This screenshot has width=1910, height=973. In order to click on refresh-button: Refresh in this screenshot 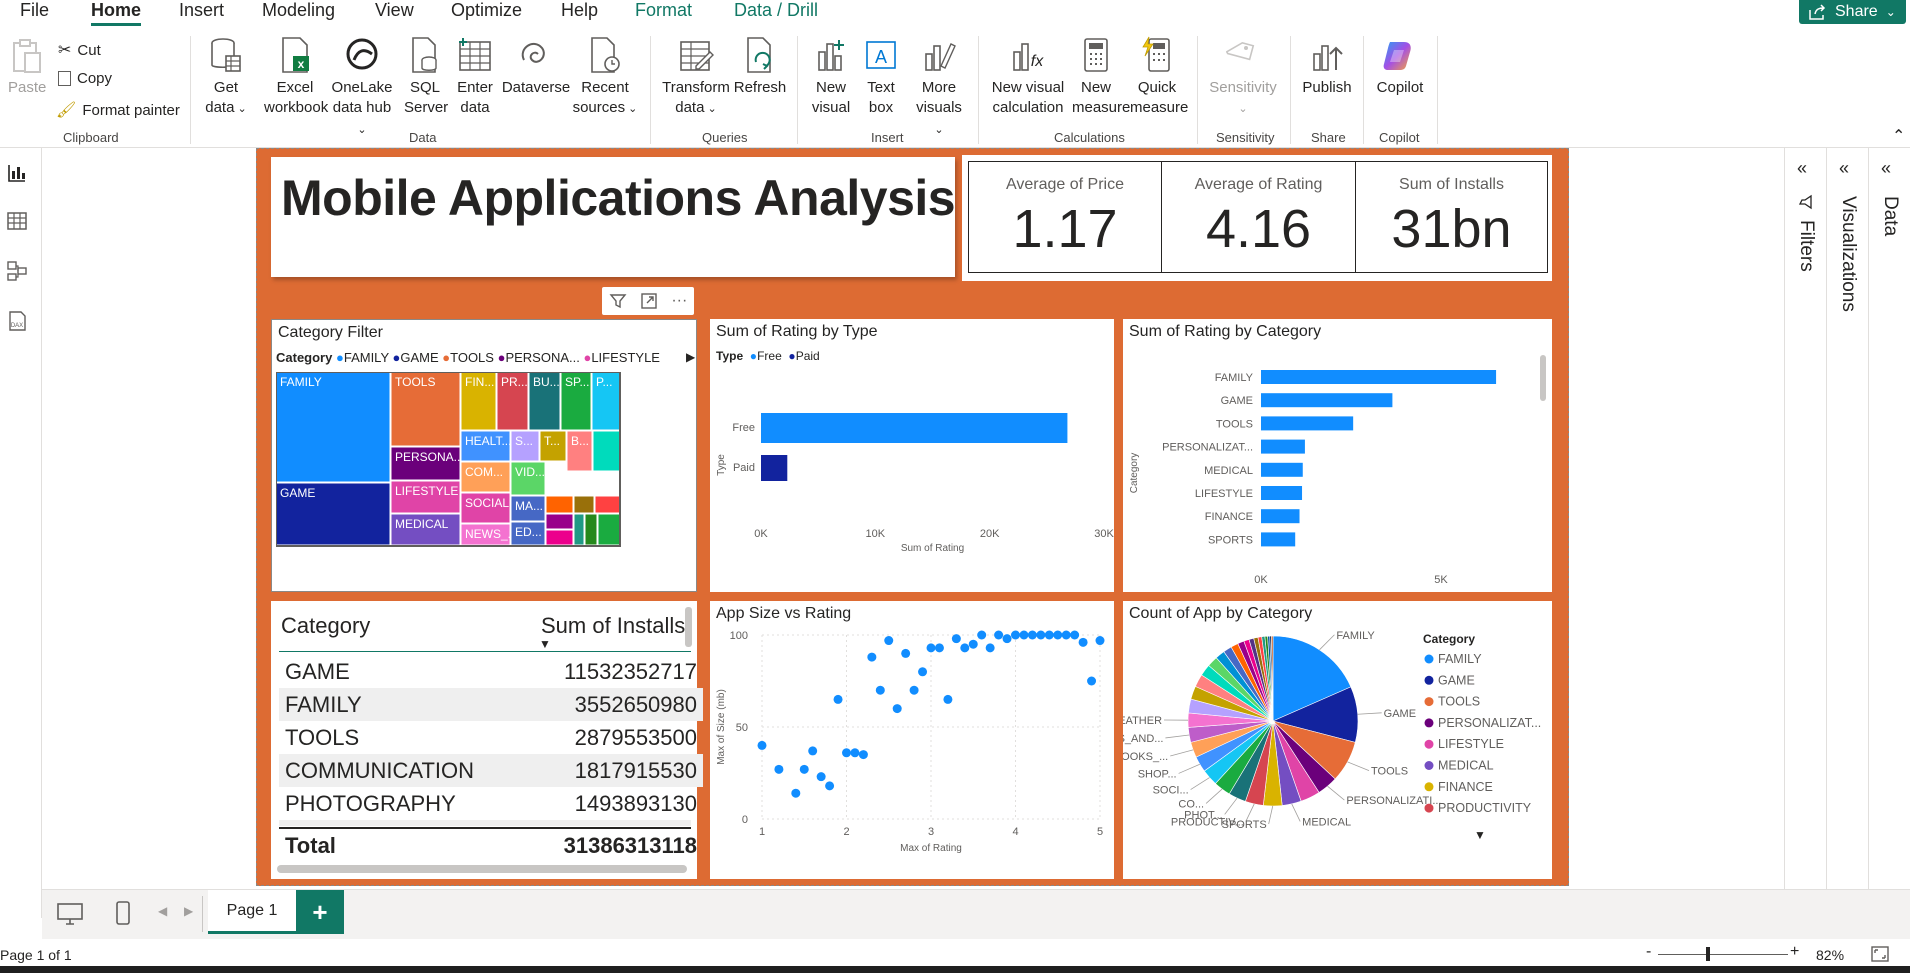, I will do `click(760, 67)`.